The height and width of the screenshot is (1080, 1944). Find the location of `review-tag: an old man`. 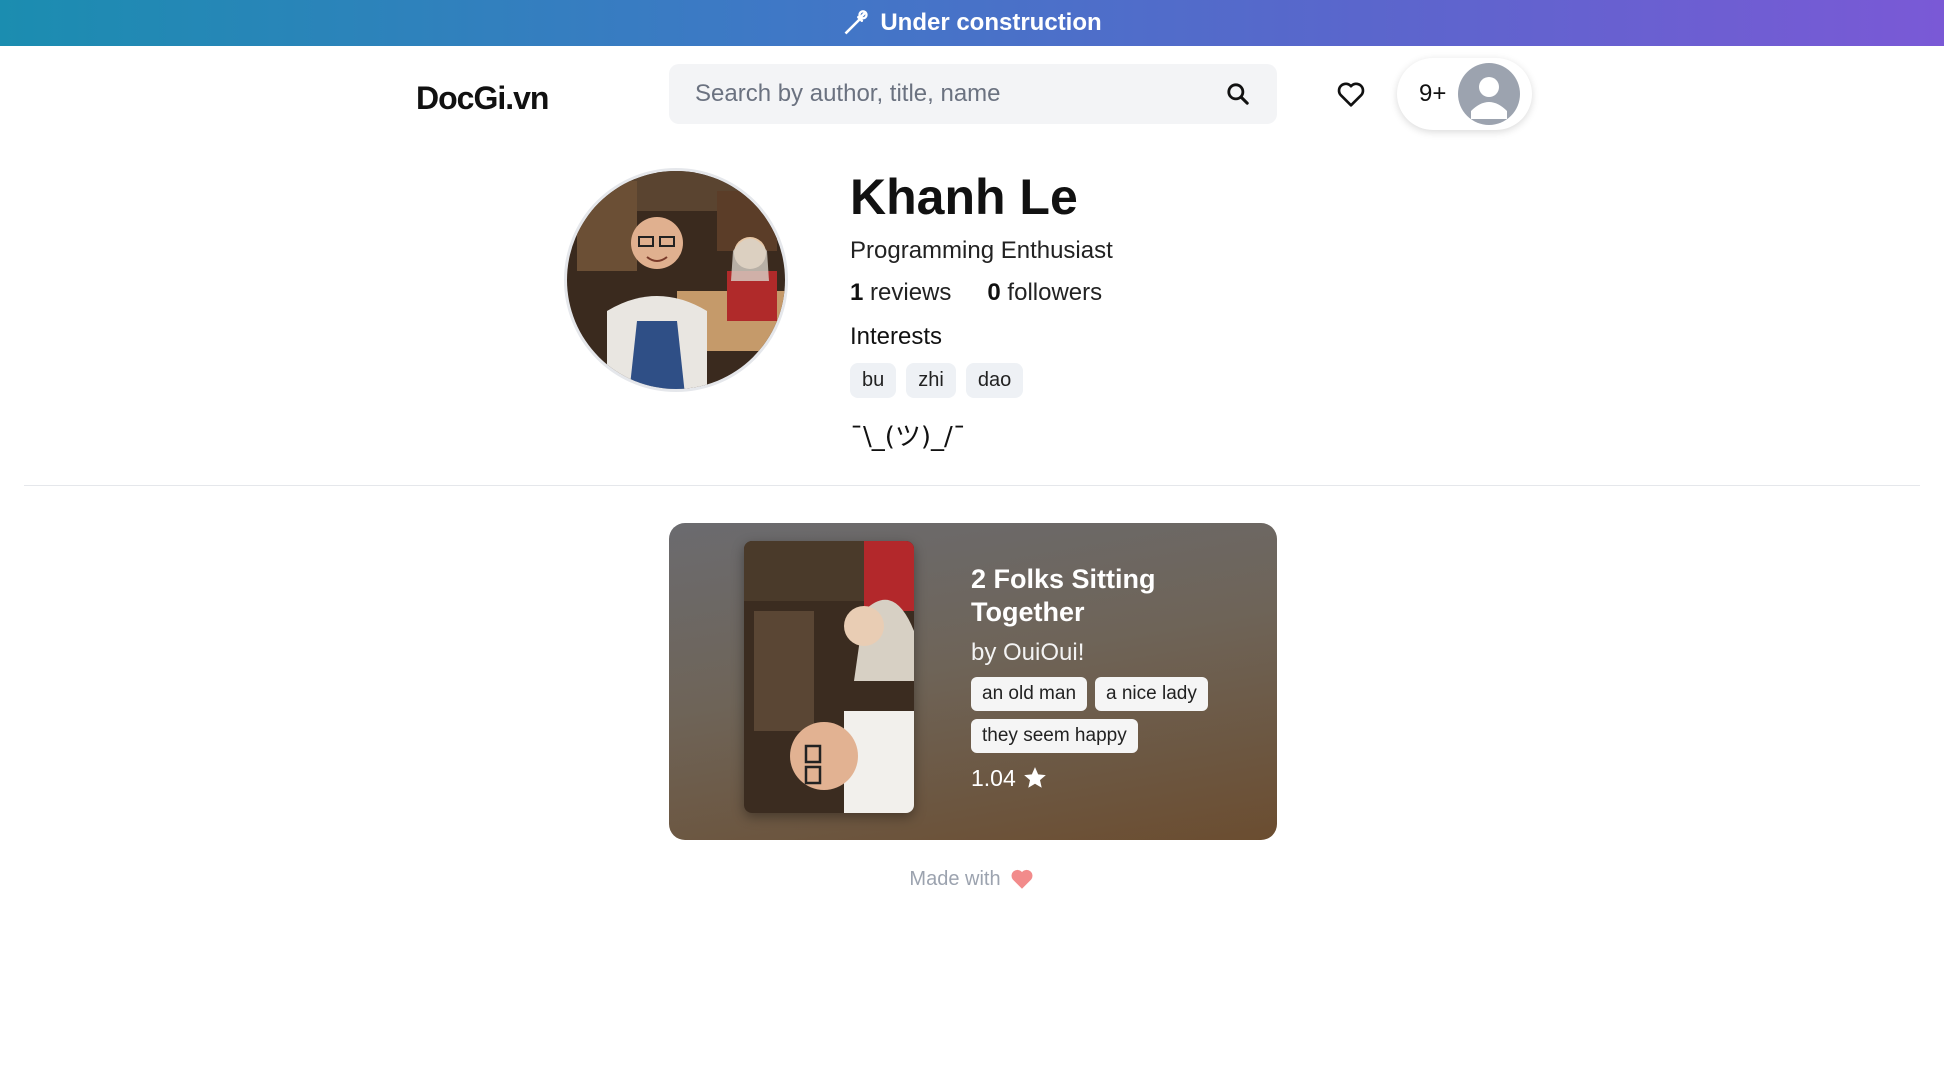

review-tag: an old man is located at coordinates (1029, 693).